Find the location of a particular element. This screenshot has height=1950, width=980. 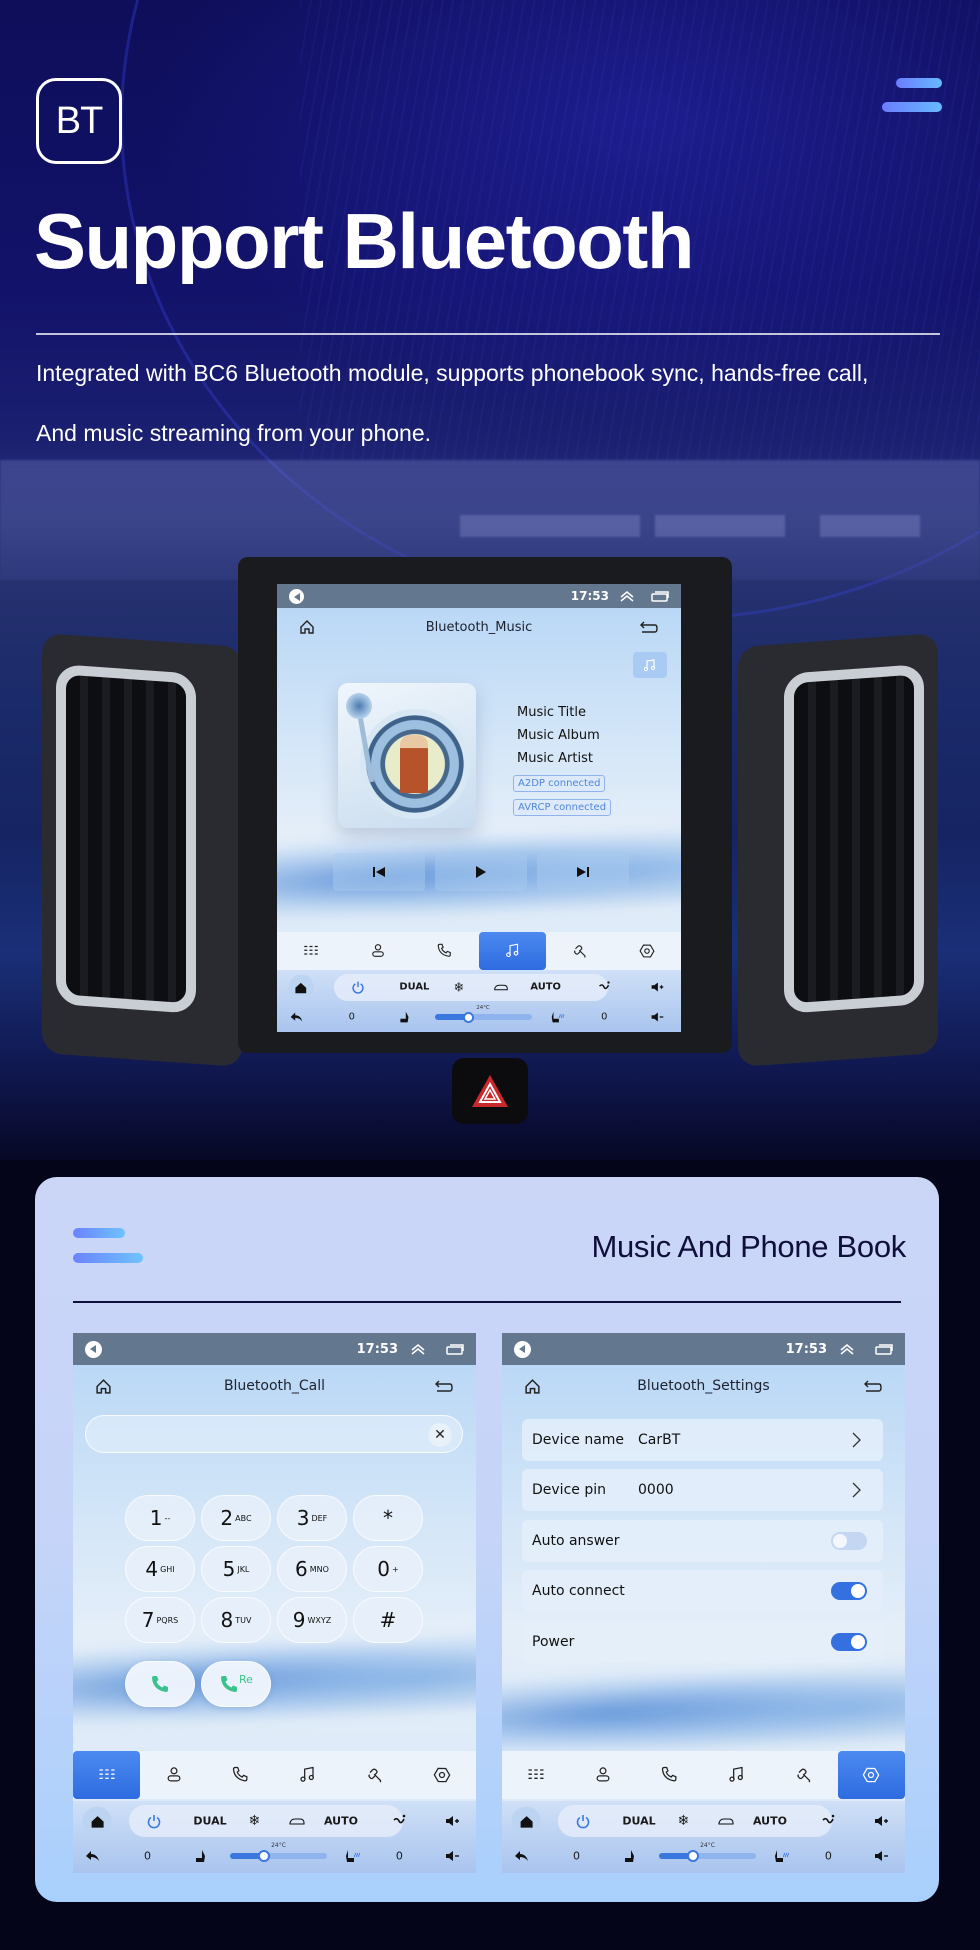

dial-key-5: 5 JKL is located at coordinates (236, 1569).